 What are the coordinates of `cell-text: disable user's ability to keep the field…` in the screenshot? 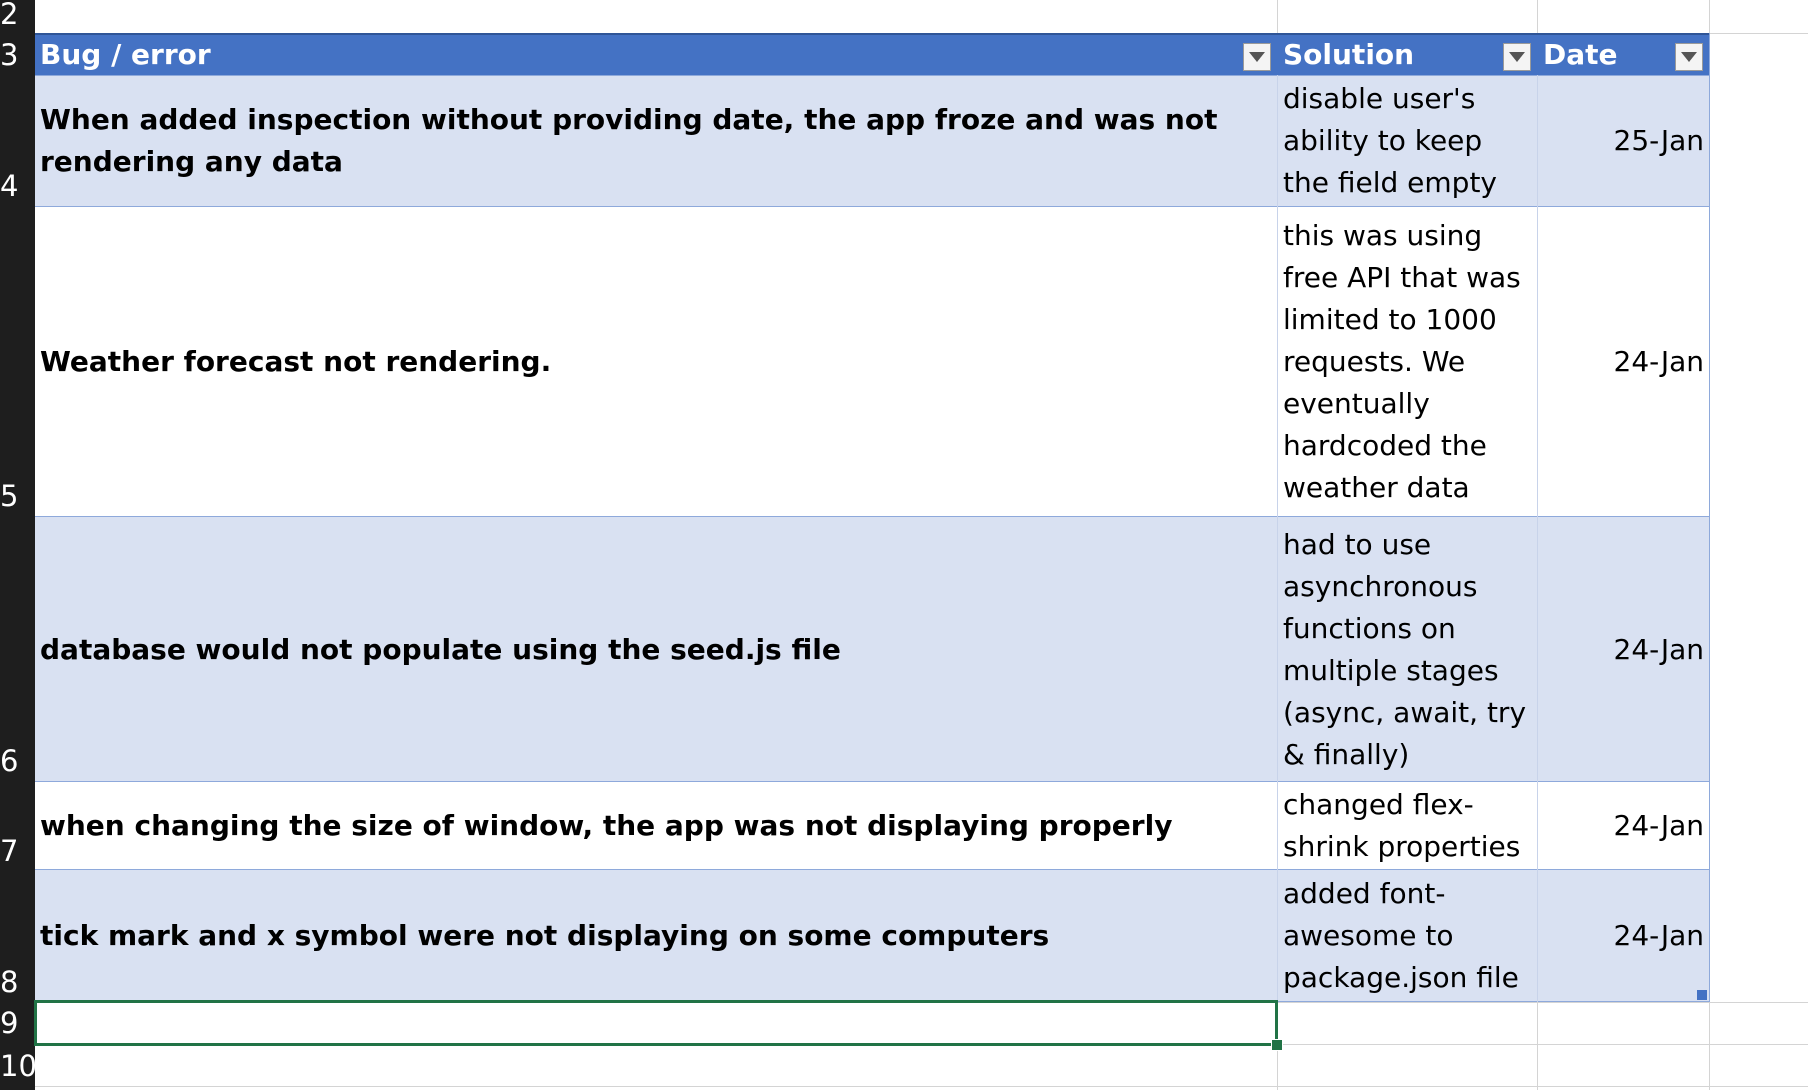 It's located at (1390, 140).